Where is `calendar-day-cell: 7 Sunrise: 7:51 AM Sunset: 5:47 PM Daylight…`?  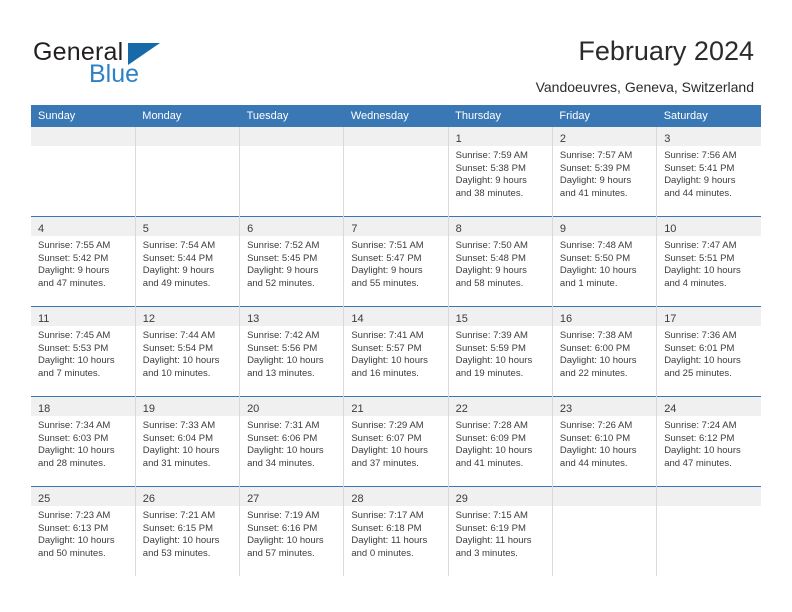 calendar-day-cell: 7 Sunrise: 7:51 AM Sunset: 5:47 PM Daylight… is located at coordinates (396, 261).